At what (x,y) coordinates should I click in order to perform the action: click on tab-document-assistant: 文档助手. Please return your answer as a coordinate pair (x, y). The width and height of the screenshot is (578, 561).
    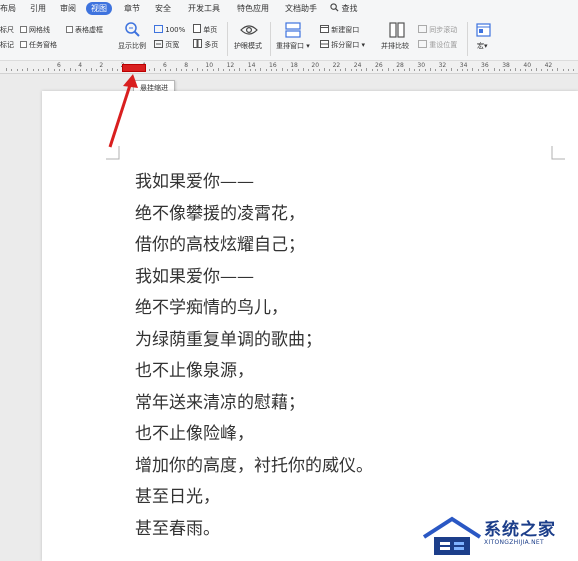
    Looking at the image, I should click on (301, 8).